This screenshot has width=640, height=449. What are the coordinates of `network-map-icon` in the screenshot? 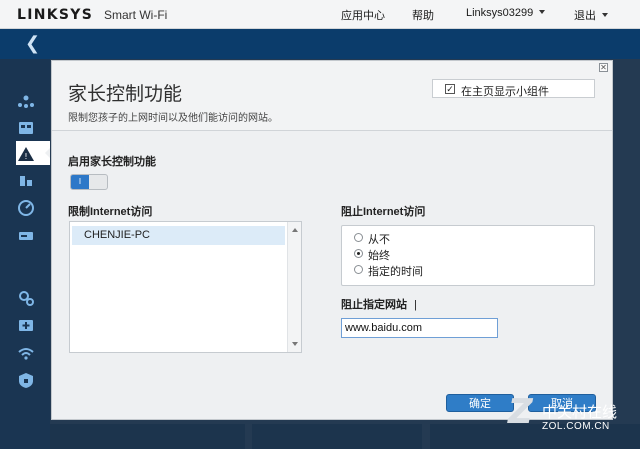 It's located at (26, 101).